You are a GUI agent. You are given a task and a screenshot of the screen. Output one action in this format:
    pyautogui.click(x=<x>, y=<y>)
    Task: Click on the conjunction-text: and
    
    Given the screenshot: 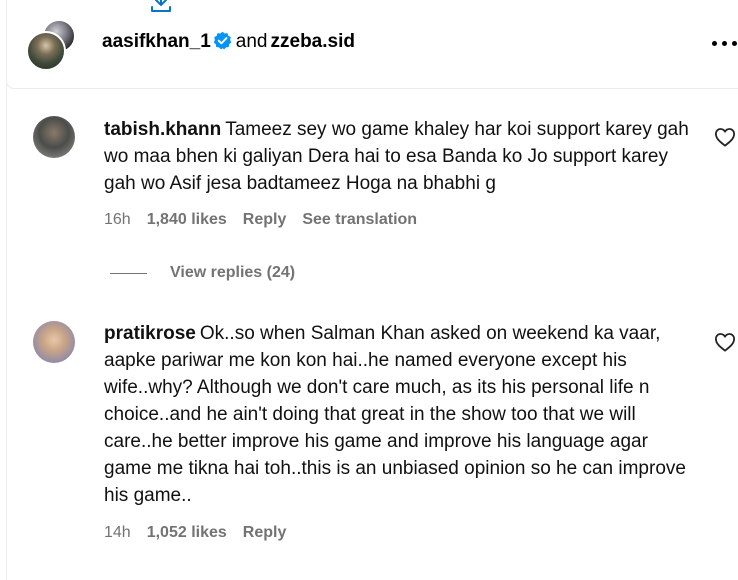 What is the action you would take?
    pyautogui.click(x=251, y=41)
    